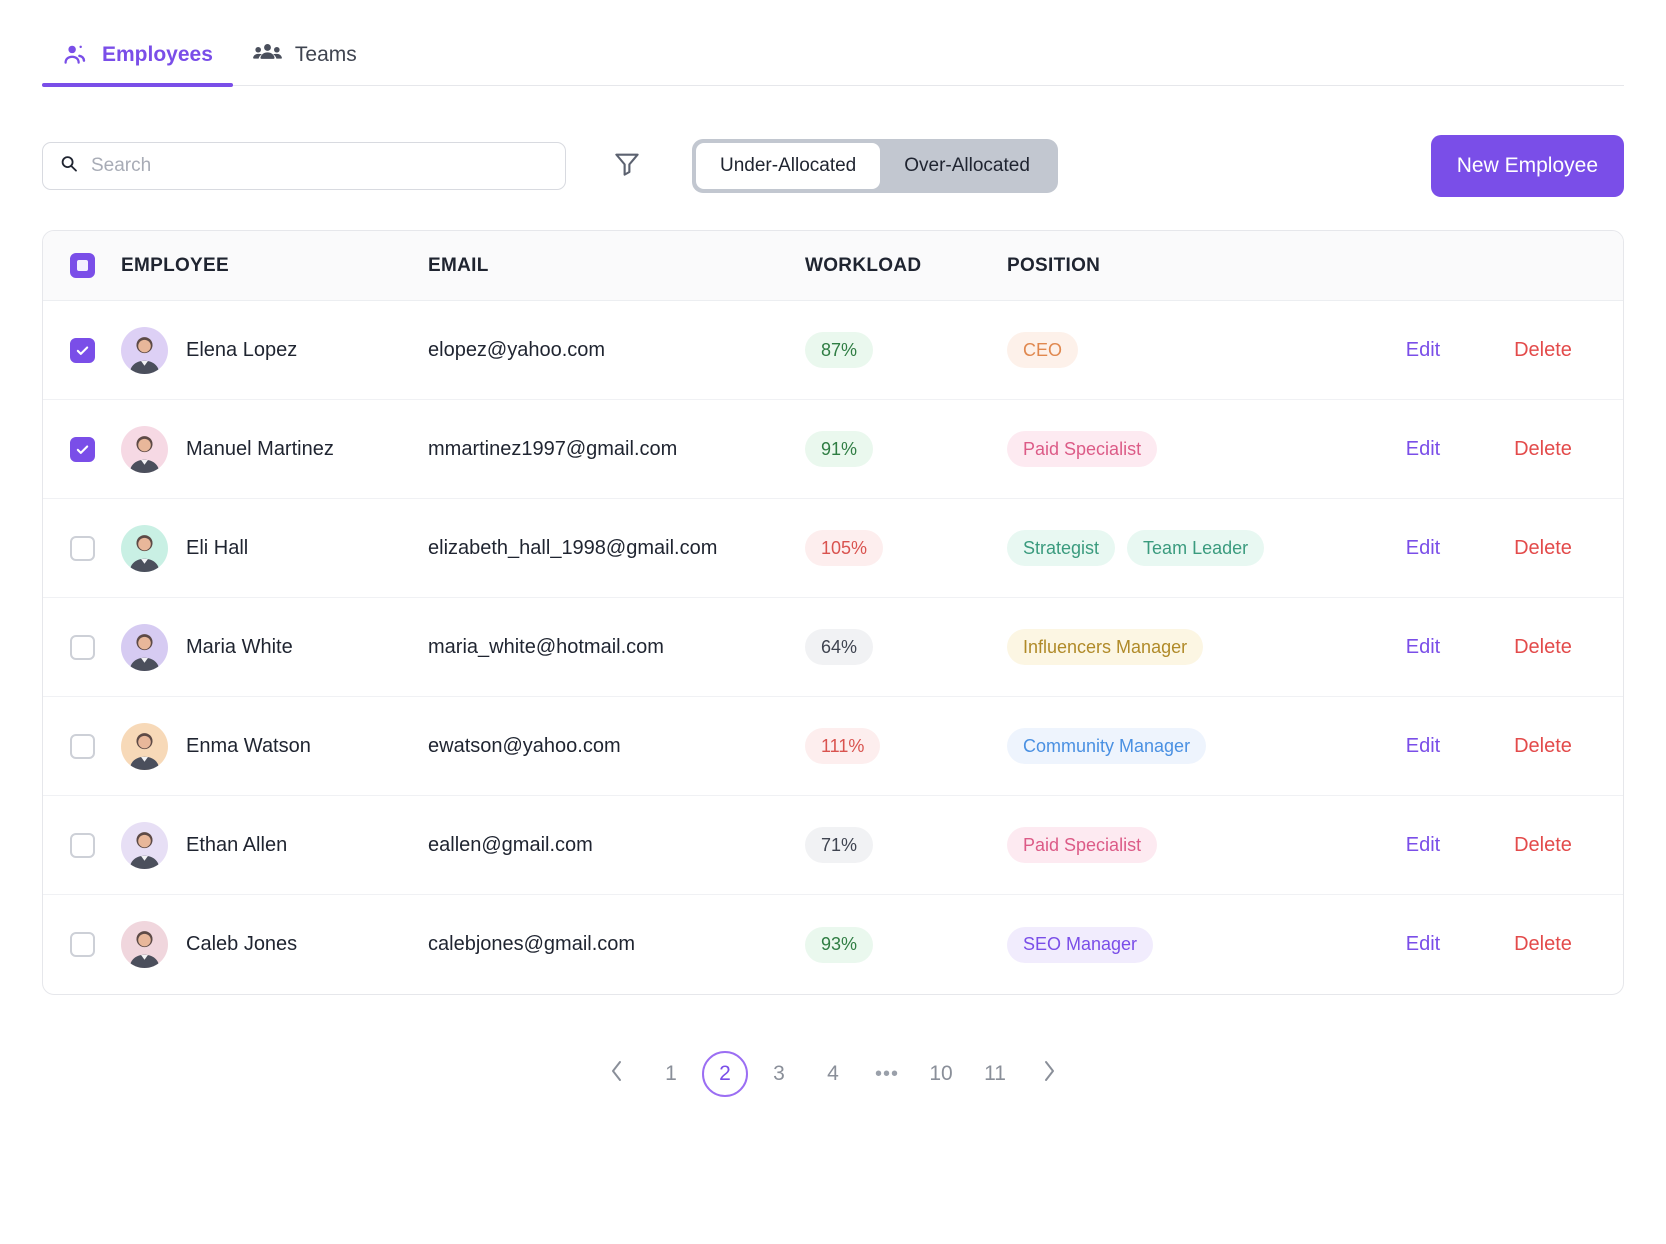  I want to click on employee-email: eallen@gmail.com, so click(510, 844).